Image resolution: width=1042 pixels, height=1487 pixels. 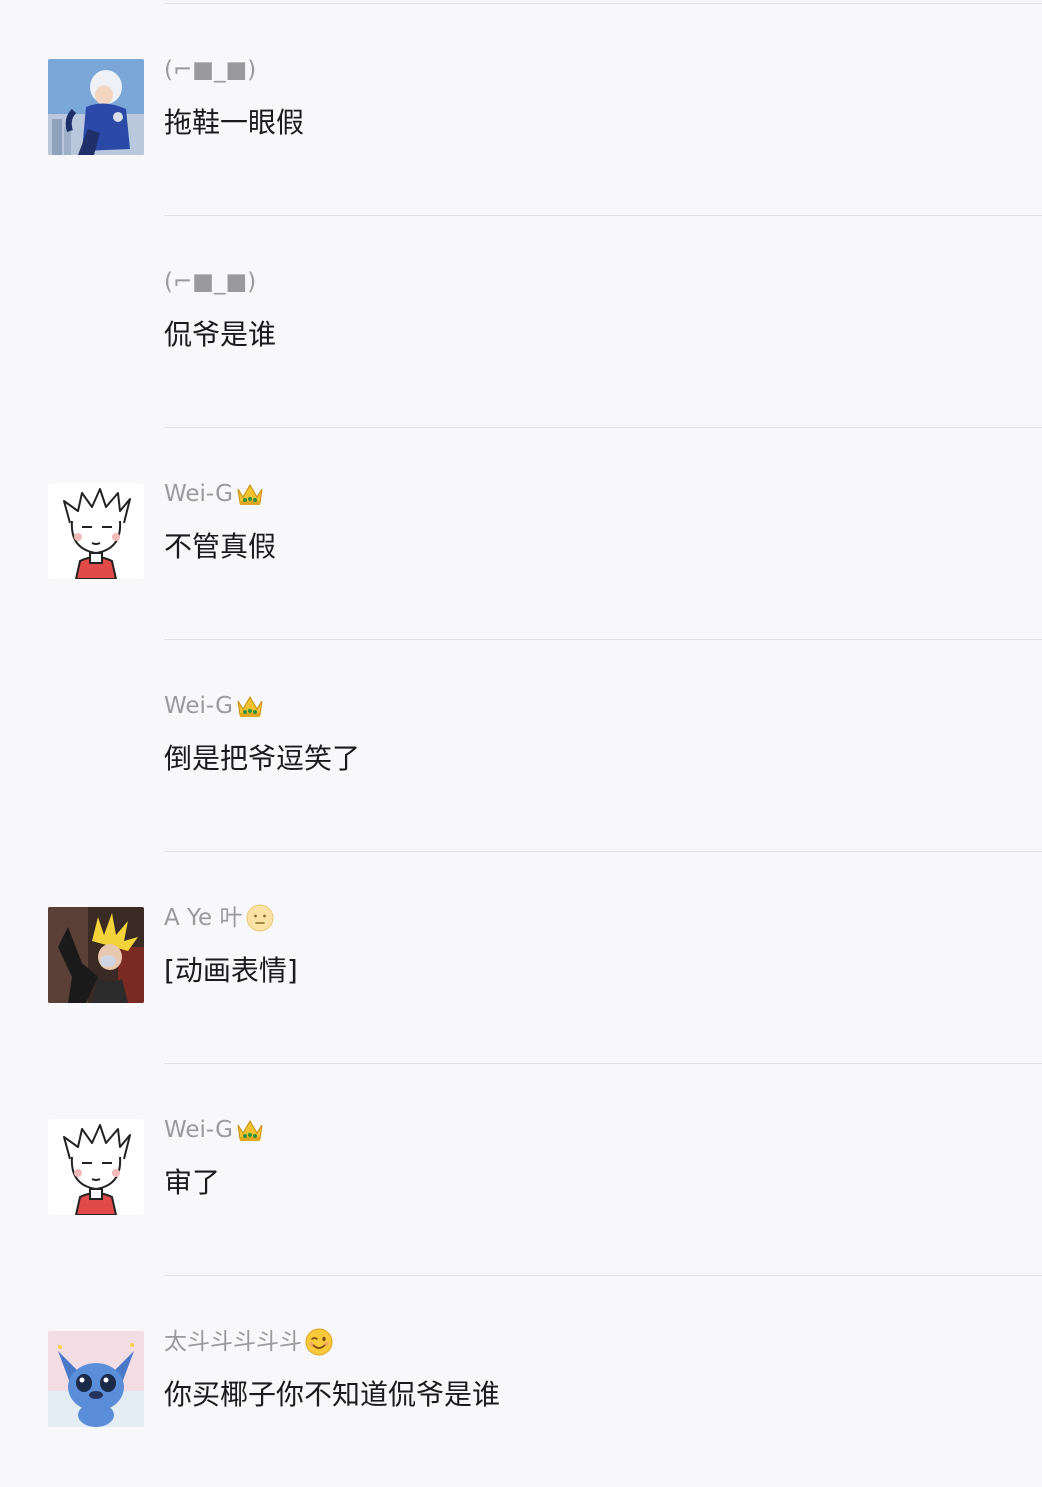 What do you see at coordinates (96, 107) in the screenshot?
I see `anime-boy-blue-jacket-avatar` at bounding box center [96, 107].